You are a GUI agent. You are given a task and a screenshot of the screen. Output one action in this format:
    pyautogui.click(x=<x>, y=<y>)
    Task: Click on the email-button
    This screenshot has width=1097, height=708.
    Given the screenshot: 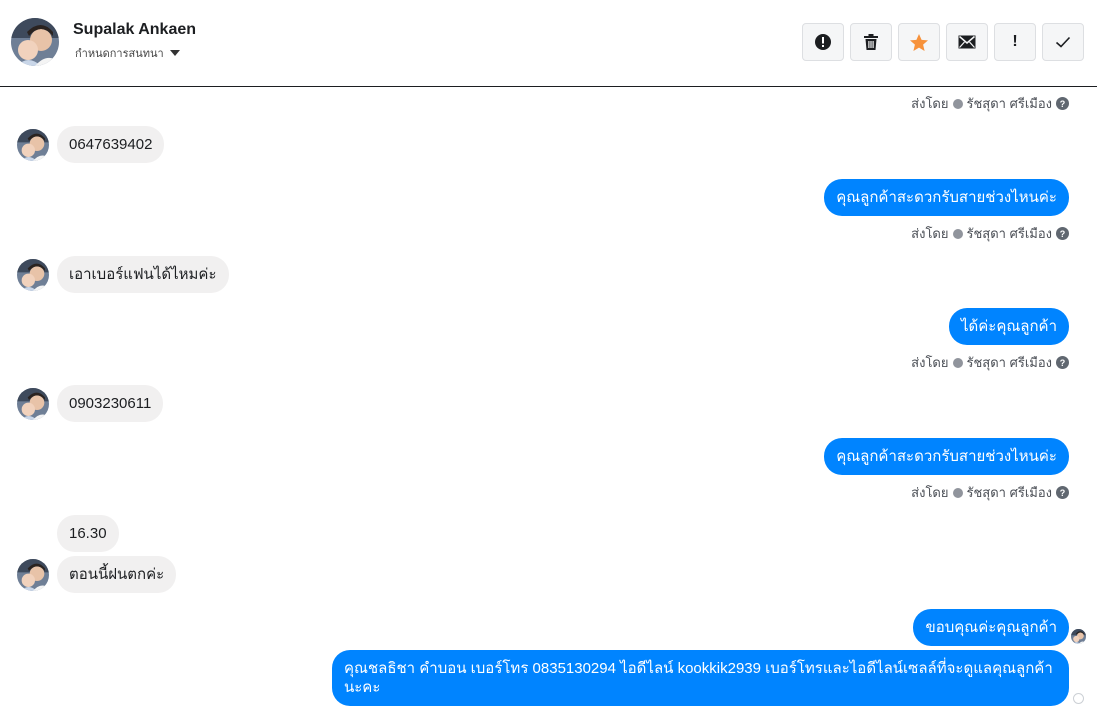 What is the action you would take?
    pyautogui.click(x=967, y=42)
    